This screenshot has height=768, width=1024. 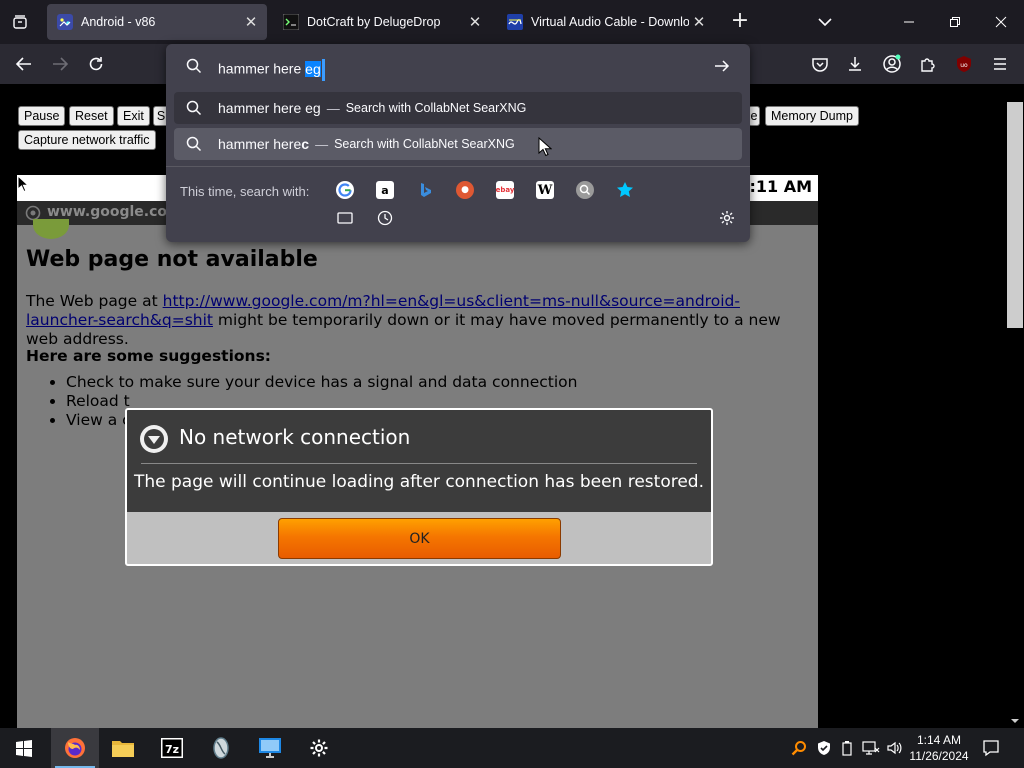 What do you see at coordinates (313, 68) in the screenshot?
I see `autocomplete-selection: eg` at bounding box center [313, 68].